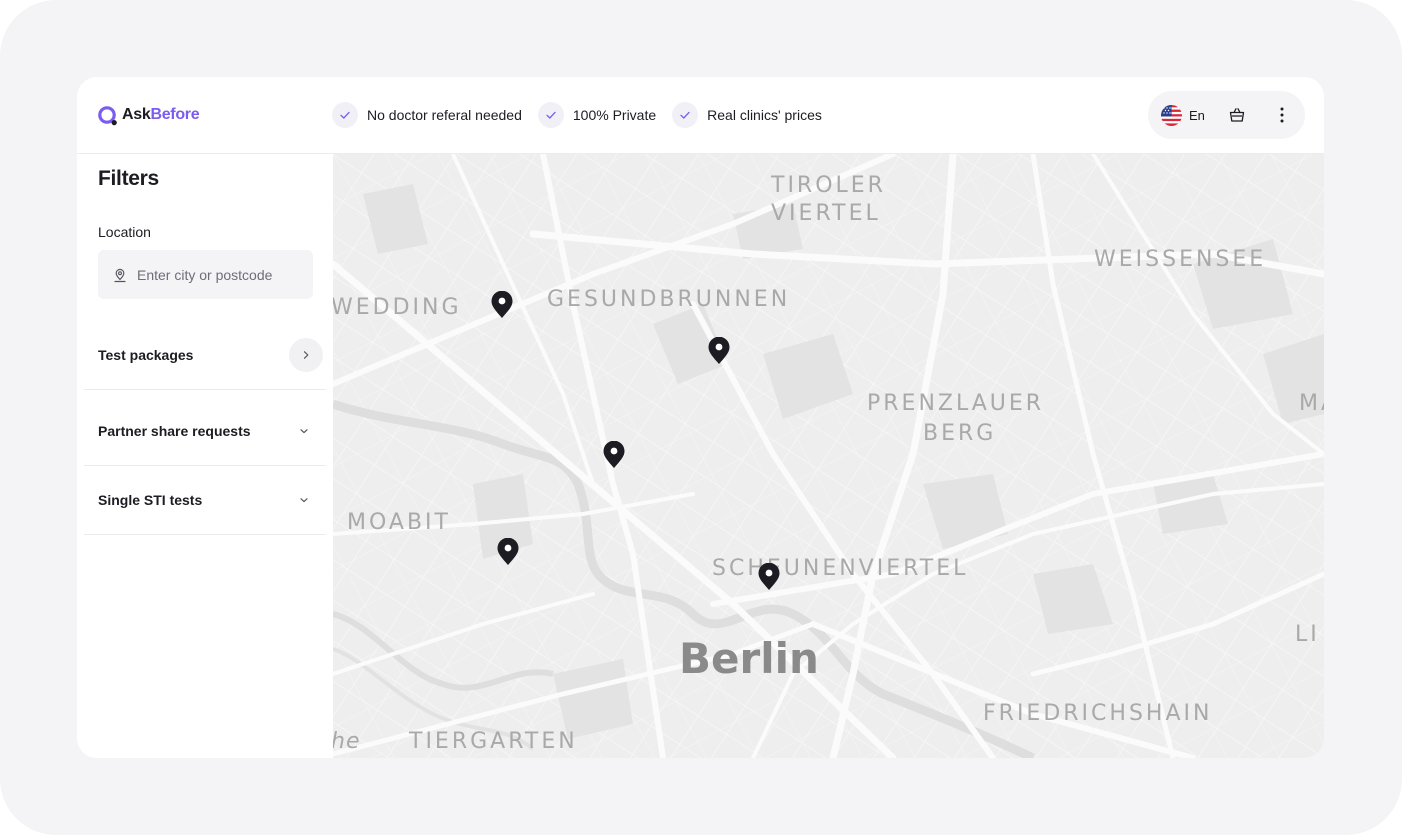  I want to click on map-label-berlin: Berlin, so click(749, 658).